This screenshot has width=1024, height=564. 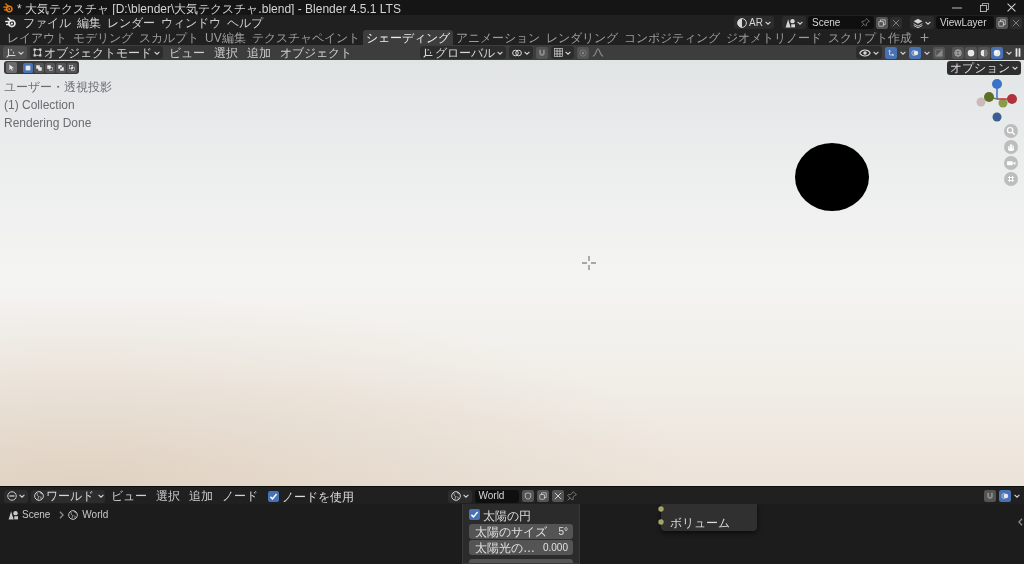 What do you see at coordinates (245, 22) in the screenshot?
I see `menu-item: ヘルプ` at bounding box center [245, 22].